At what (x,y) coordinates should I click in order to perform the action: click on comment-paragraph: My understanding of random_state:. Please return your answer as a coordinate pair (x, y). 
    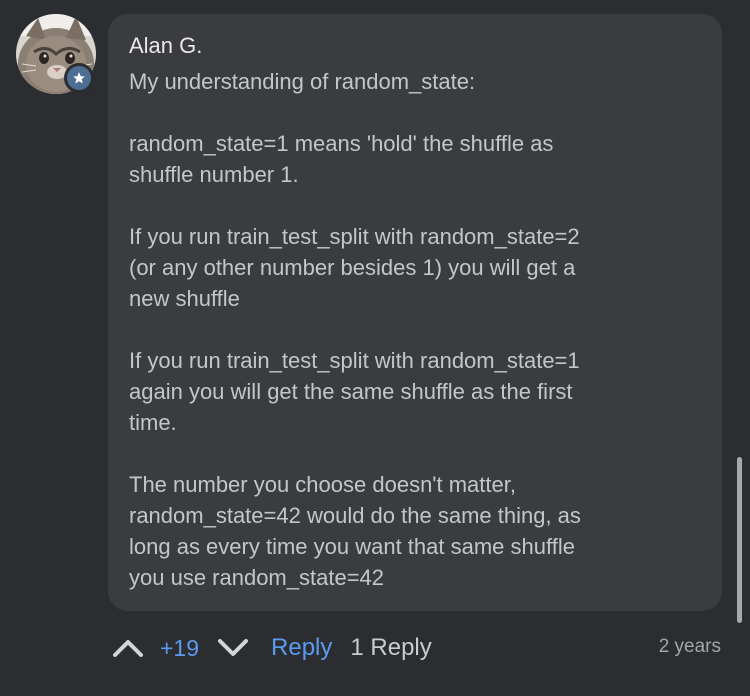
    Looking at the image, I should click on (302, 81).